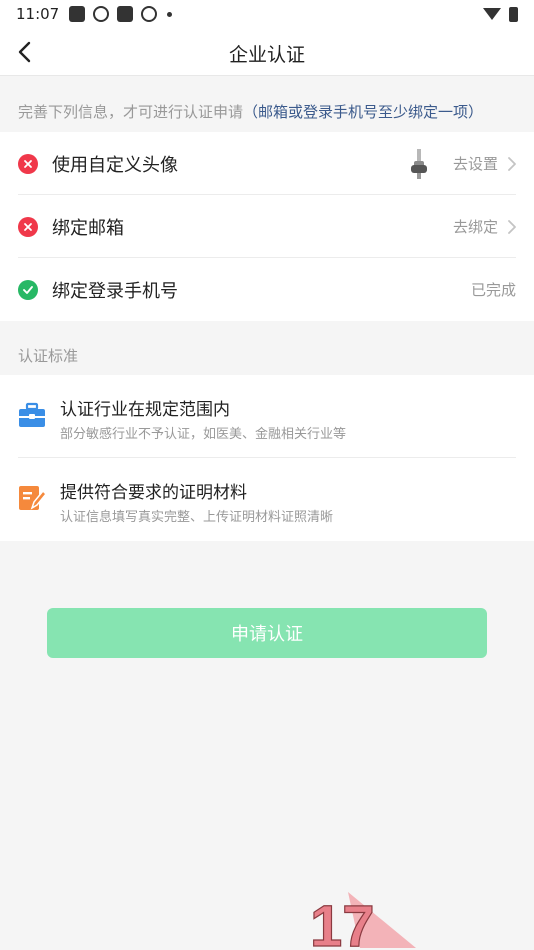  What do you see at coordinates (342, 922) in the screenshot?
I see `watermark-text: 17` at bounding box center [342, 922].